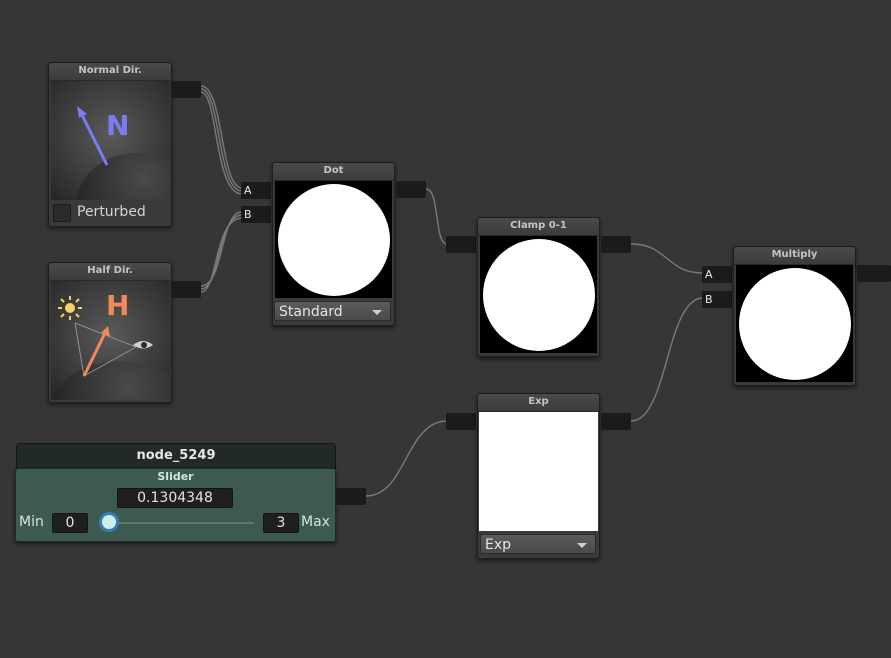 The height and width of the screenshot is (658, 891). I want to click on half-dir-node: Half Dir. H, so click(110, 332).